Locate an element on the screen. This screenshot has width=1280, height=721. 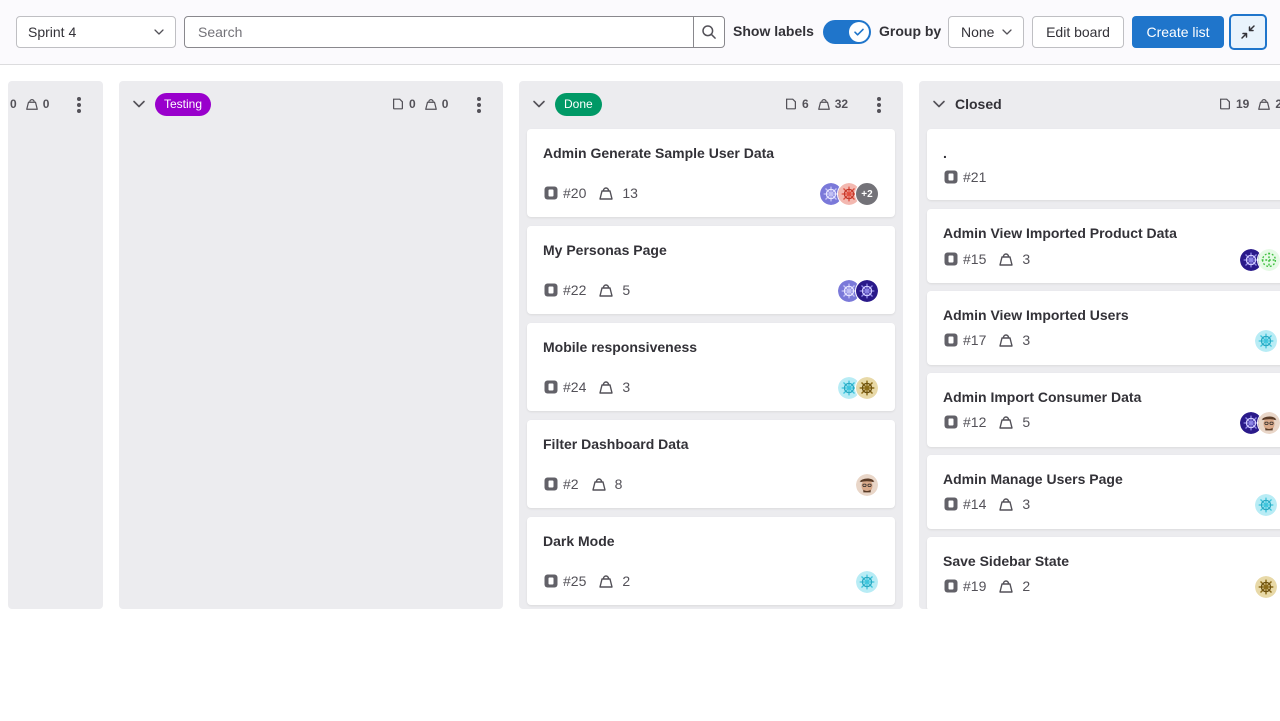
issue-title: Admin Manage Users Page is located at coordinates (1033, 479).